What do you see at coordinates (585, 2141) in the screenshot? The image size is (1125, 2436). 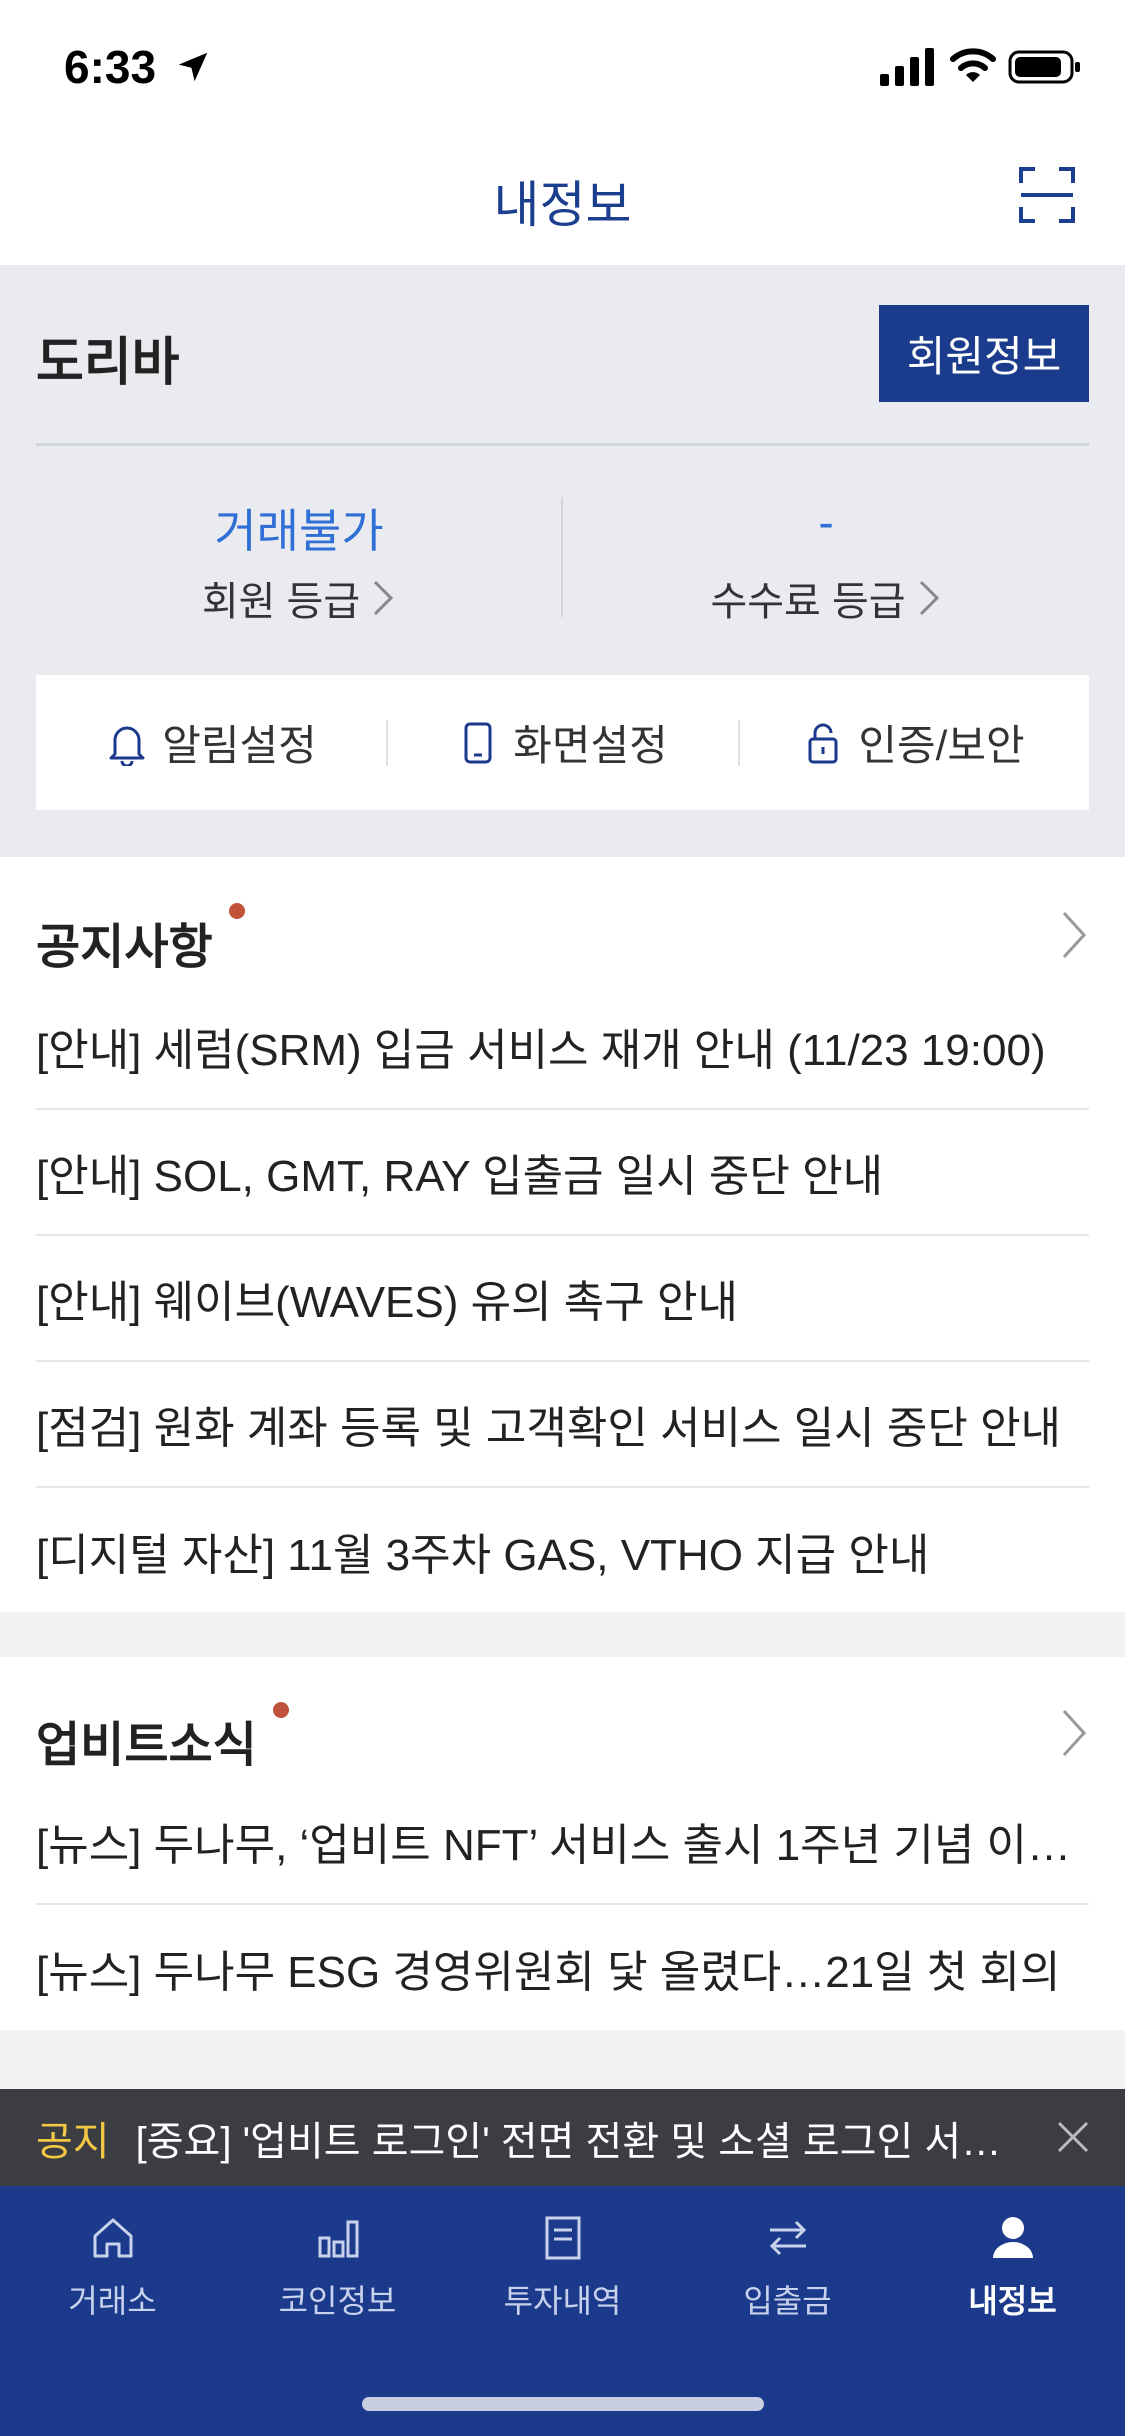 I see `banner-text: [중요] '업비트 로그인' 전면 전환 및 소셜 로그인 서비스 종료 안내` at bounding box center [585, 2141].